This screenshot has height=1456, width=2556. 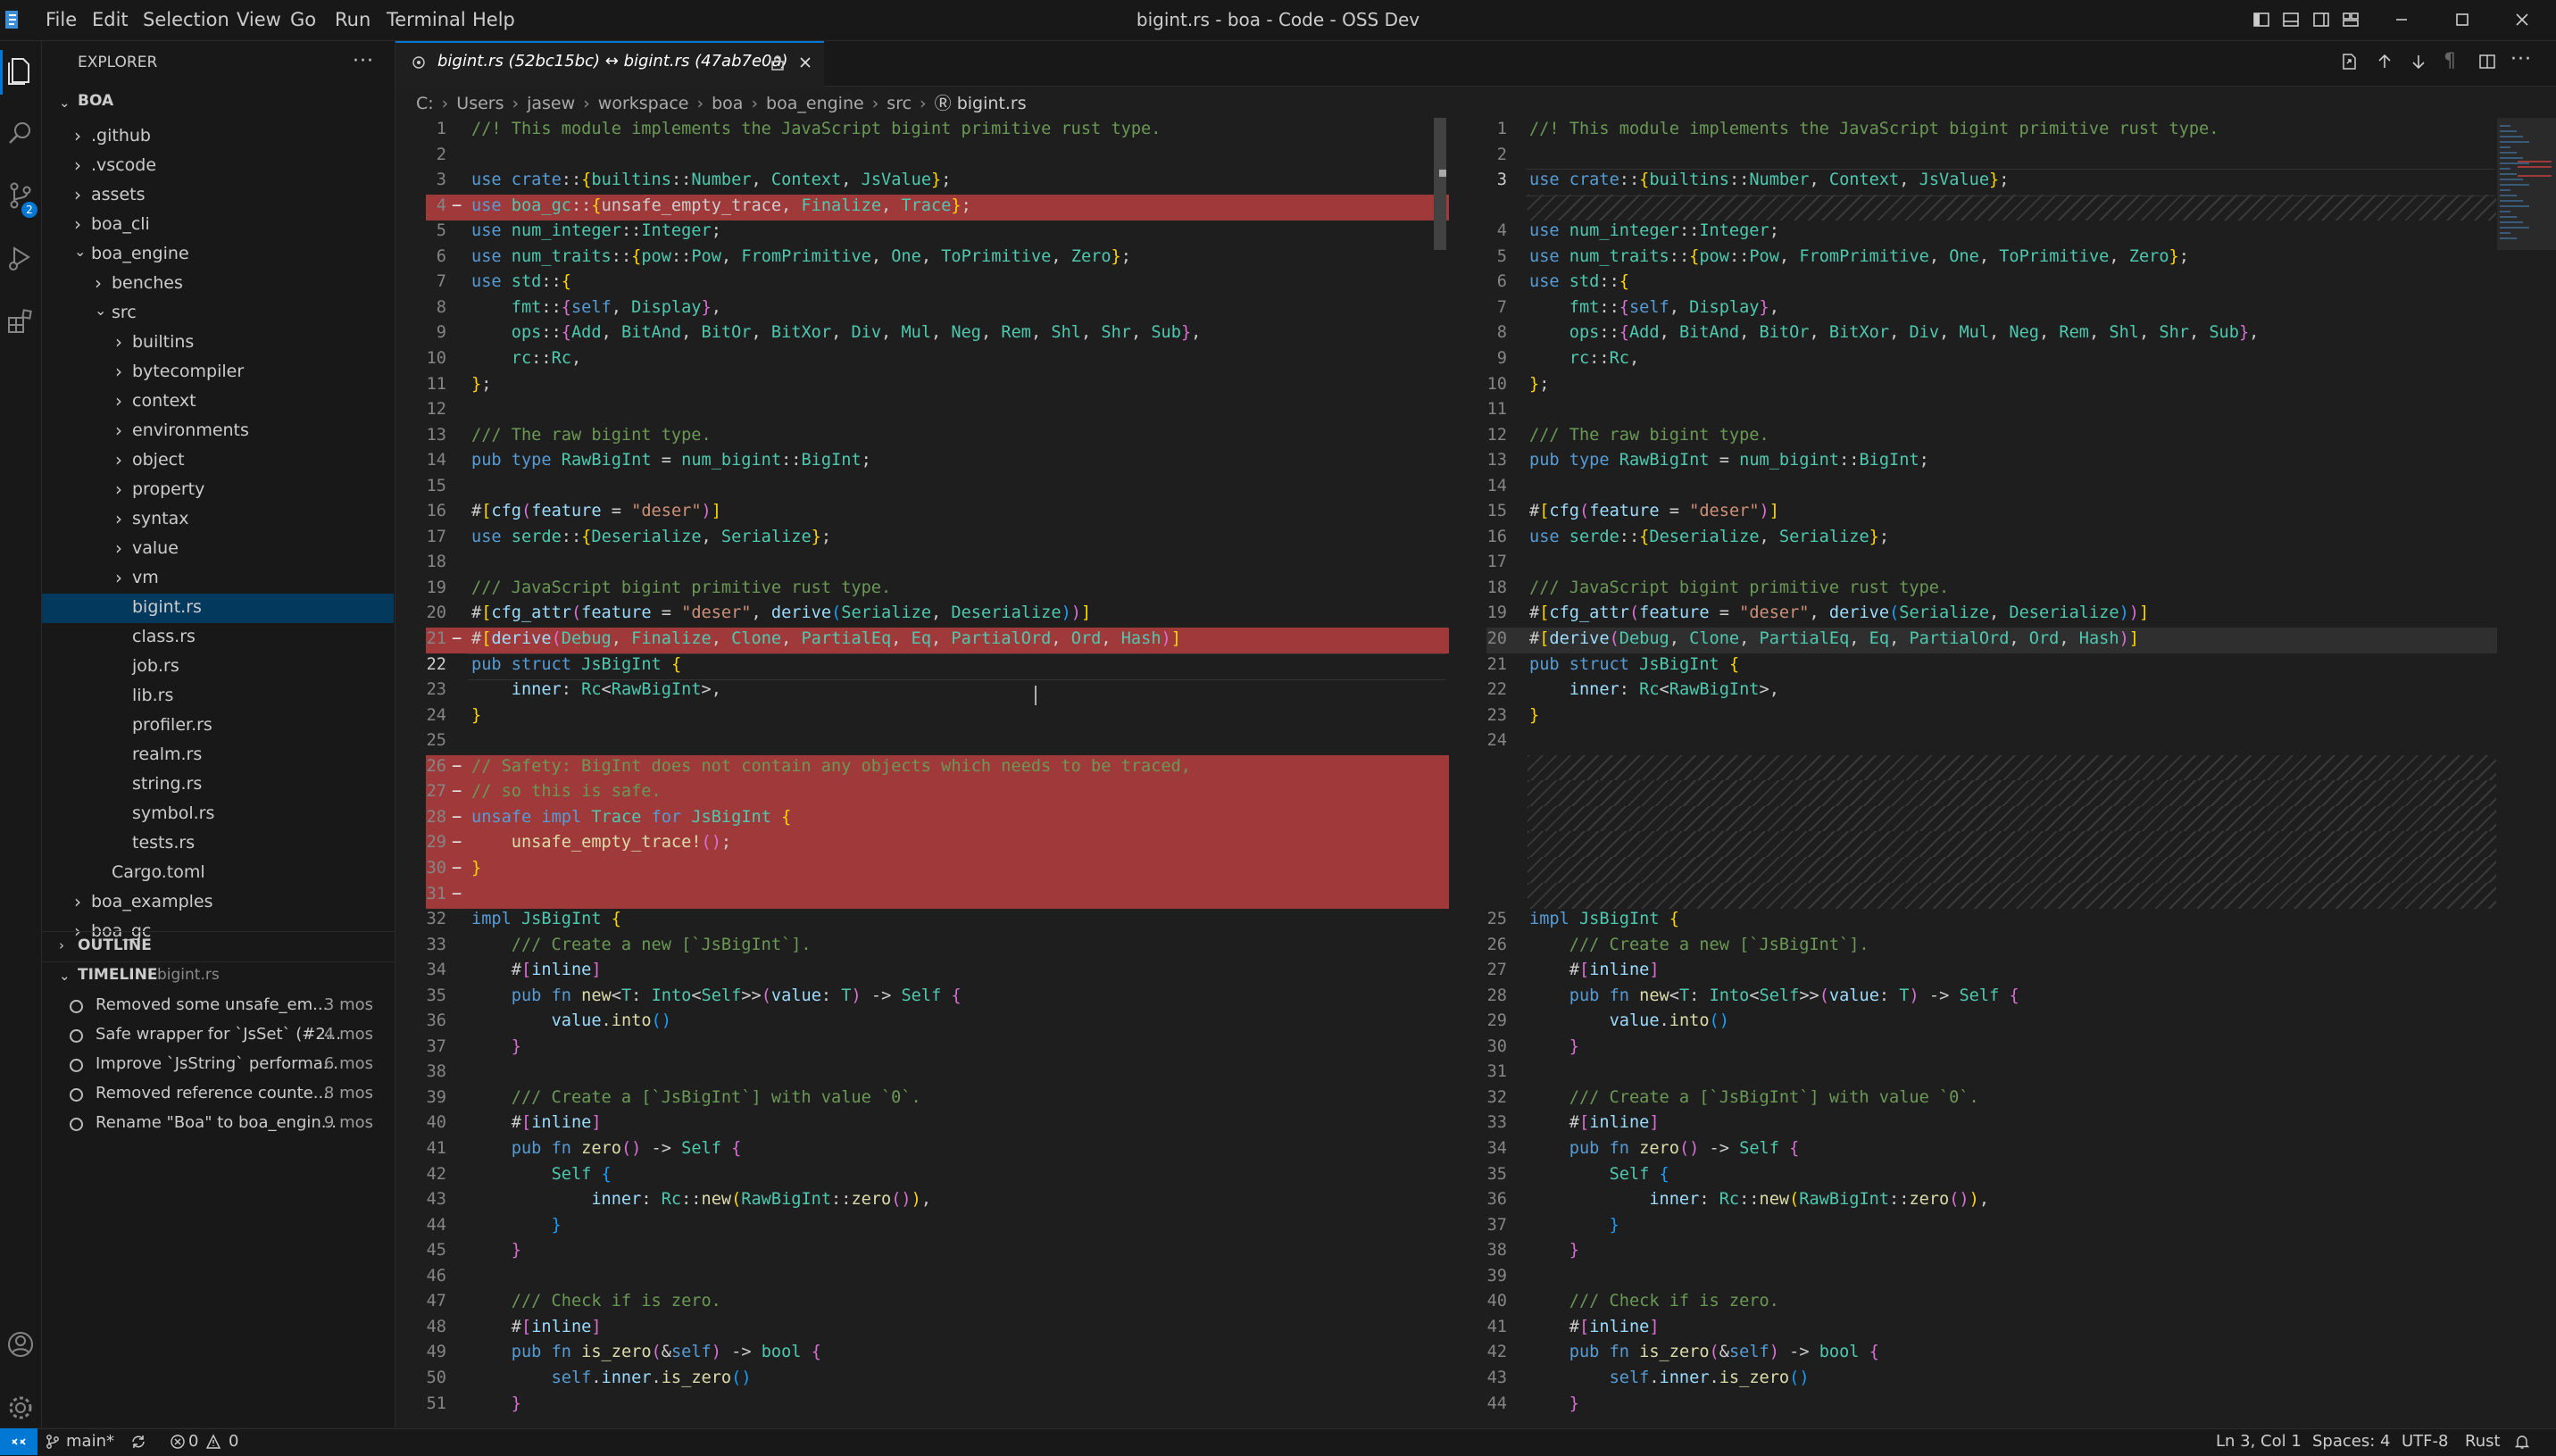 I want to click on settings-gear-icon, so click(x=20, y=1408).